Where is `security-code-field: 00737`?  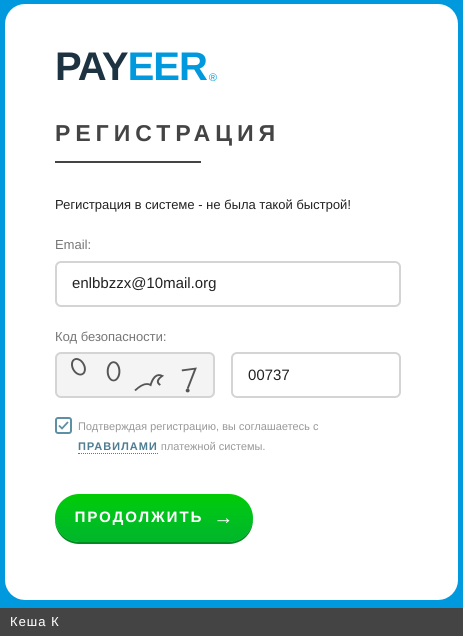
security-code-field: 00737 is located at coordinates (316, 375).